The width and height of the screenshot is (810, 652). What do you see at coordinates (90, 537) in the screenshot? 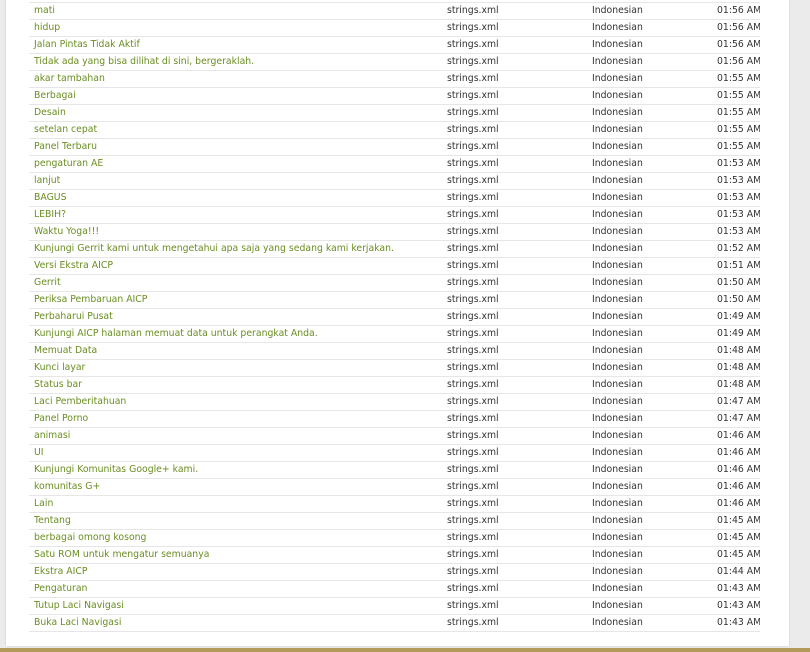
I see `string-link: berbagai omong kosong` at bounding box center [90, 537].